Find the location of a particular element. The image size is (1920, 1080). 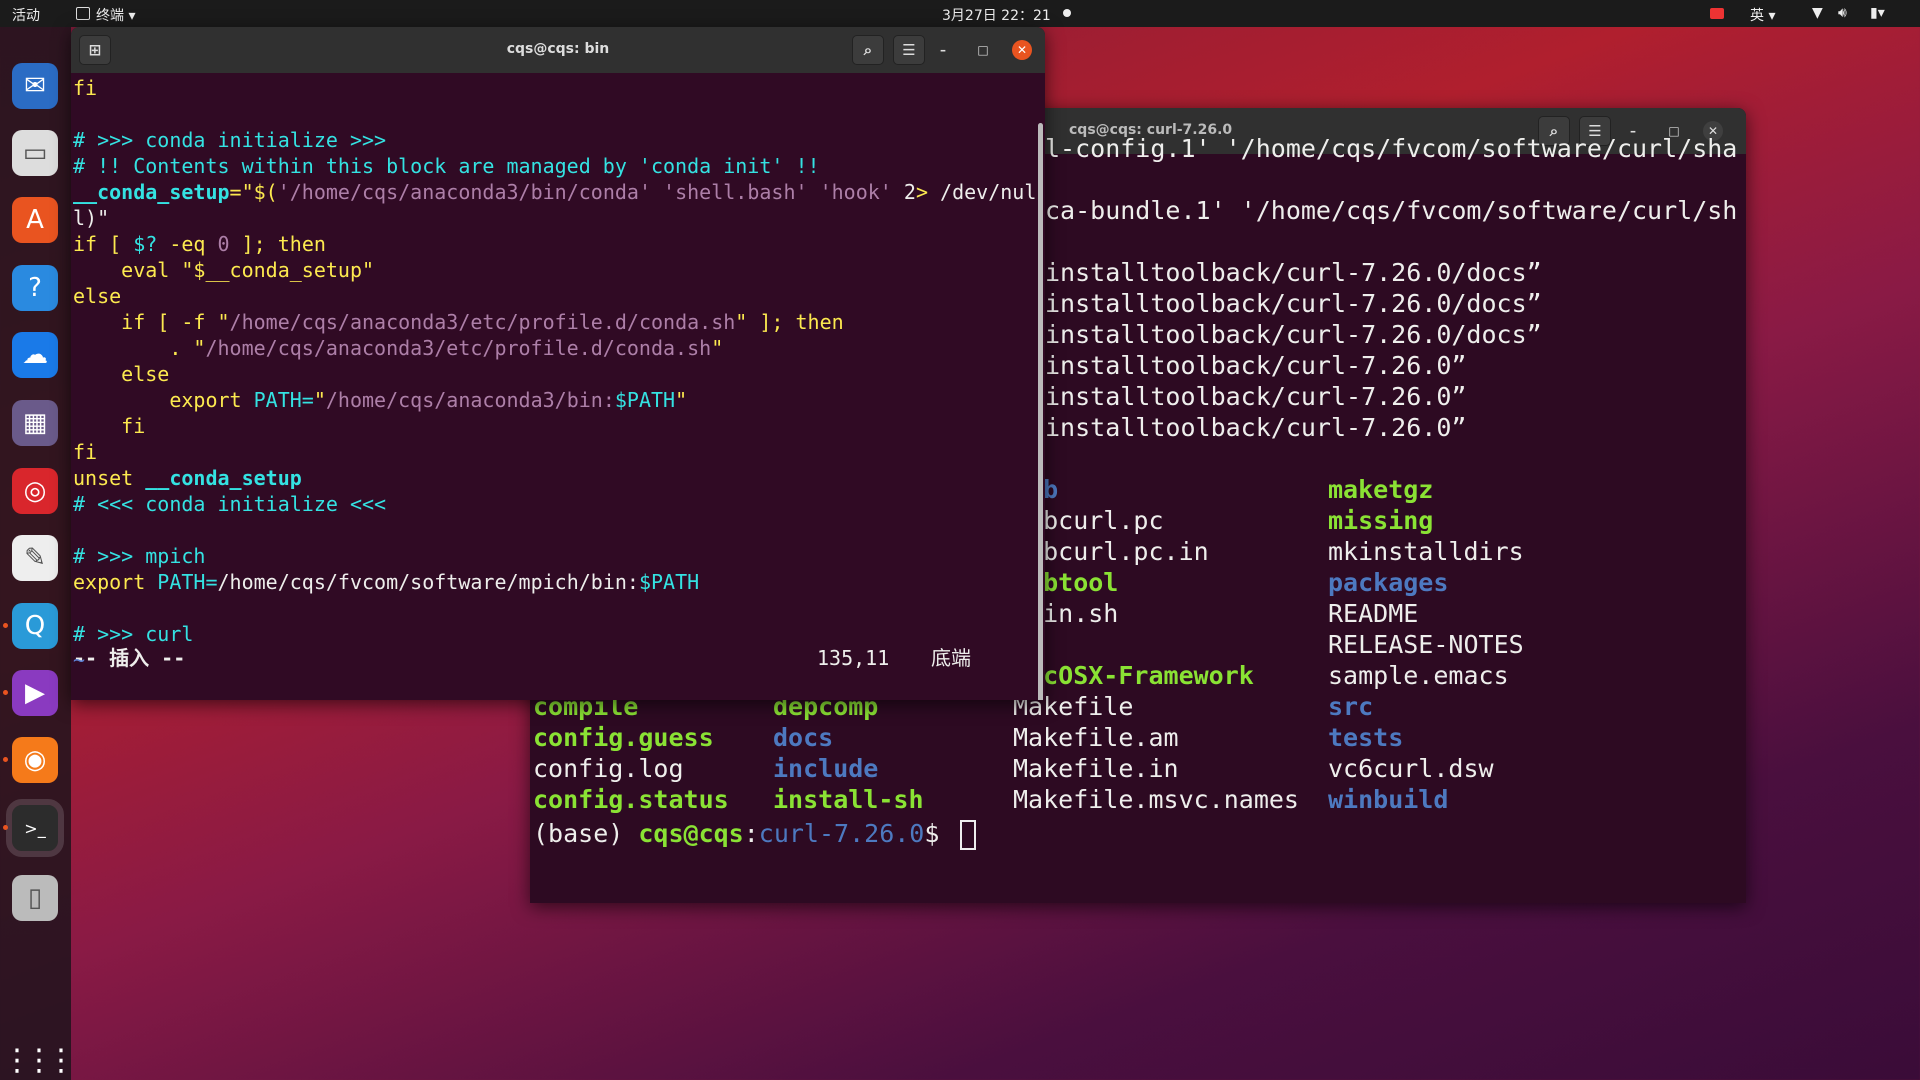

video-icon: ▦ is located at coordinates (35, 423).